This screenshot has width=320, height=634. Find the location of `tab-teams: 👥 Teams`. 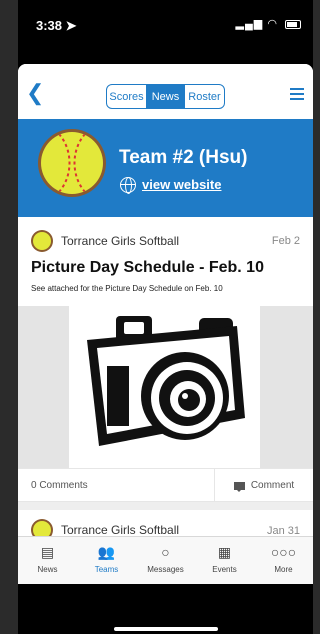

tab-teams: 👥 Teams is located at coordinates (106, 560).